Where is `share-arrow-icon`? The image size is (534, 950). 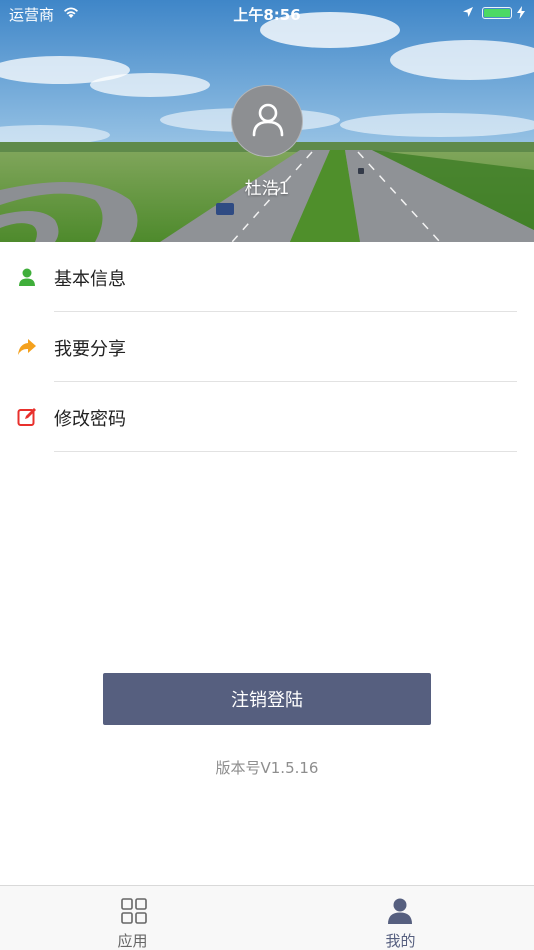
share-arrow-icon is located at coordinates (27, 347).